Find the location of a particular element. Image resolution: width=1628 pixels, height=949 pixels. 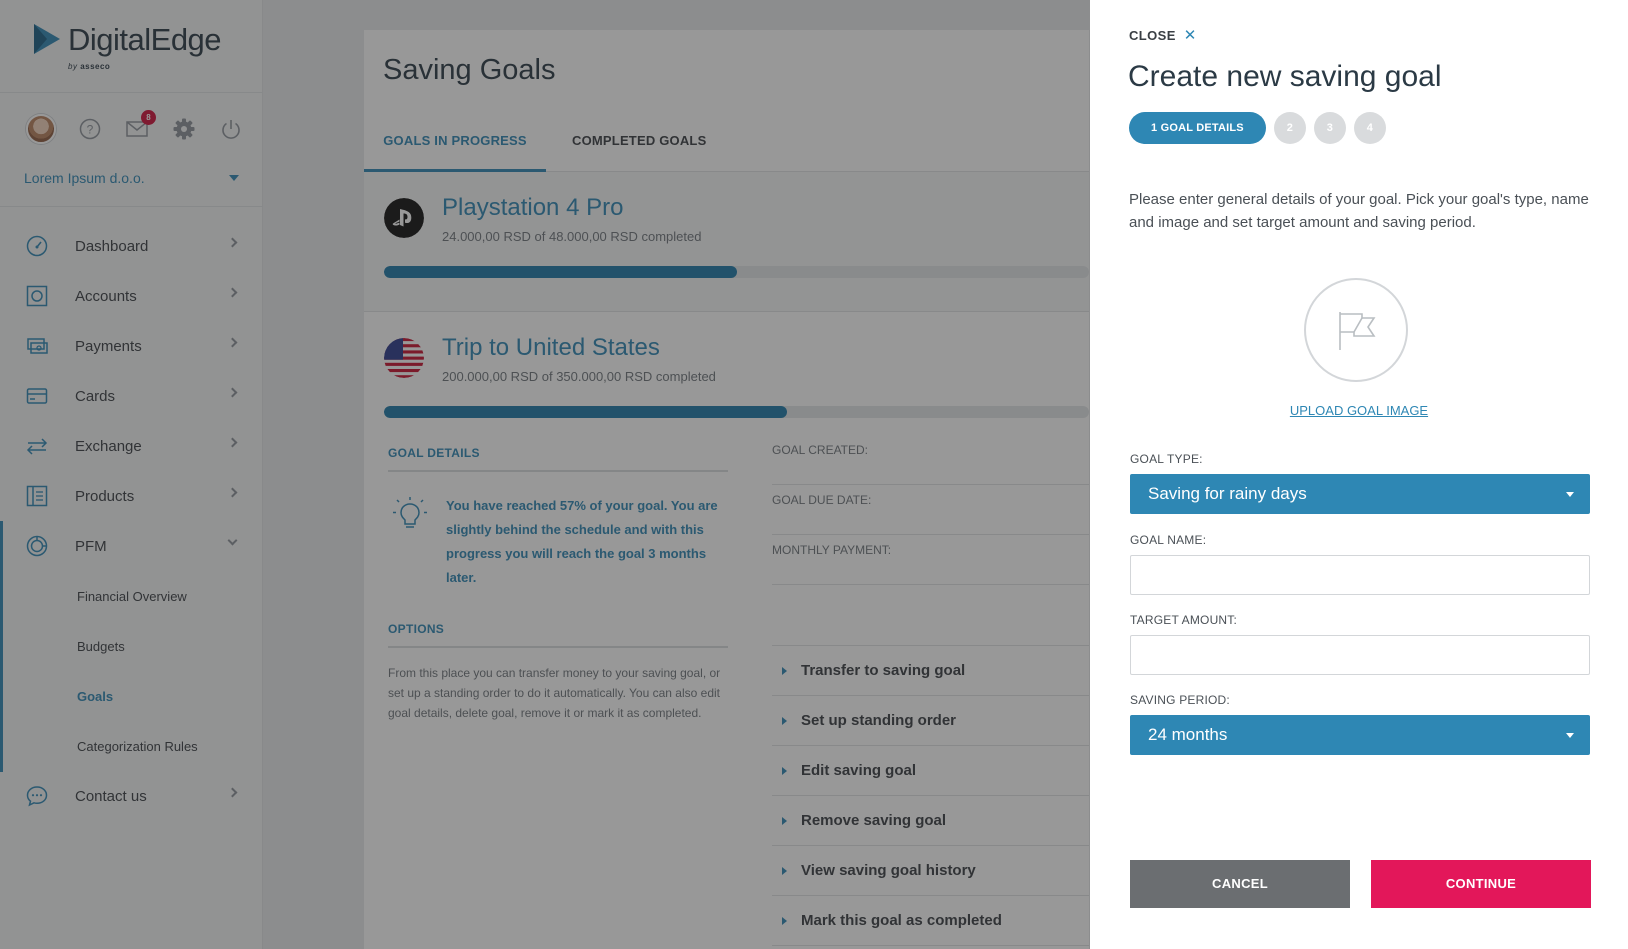

step-2: 2 is located at coordinates (1289, 128).